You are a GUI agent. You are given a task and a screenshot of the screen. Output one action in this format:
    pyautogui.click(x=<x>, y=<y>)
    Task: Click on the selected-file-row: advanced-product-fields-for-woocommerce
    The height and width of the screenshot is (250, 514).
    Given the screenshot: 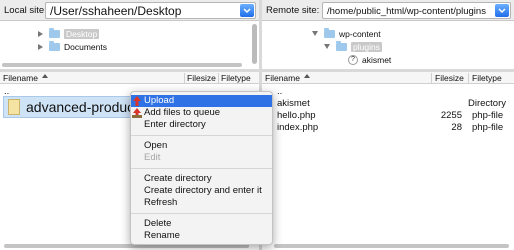 What is the action you would take?
    pyautogui.click(x=68, y=107)
    